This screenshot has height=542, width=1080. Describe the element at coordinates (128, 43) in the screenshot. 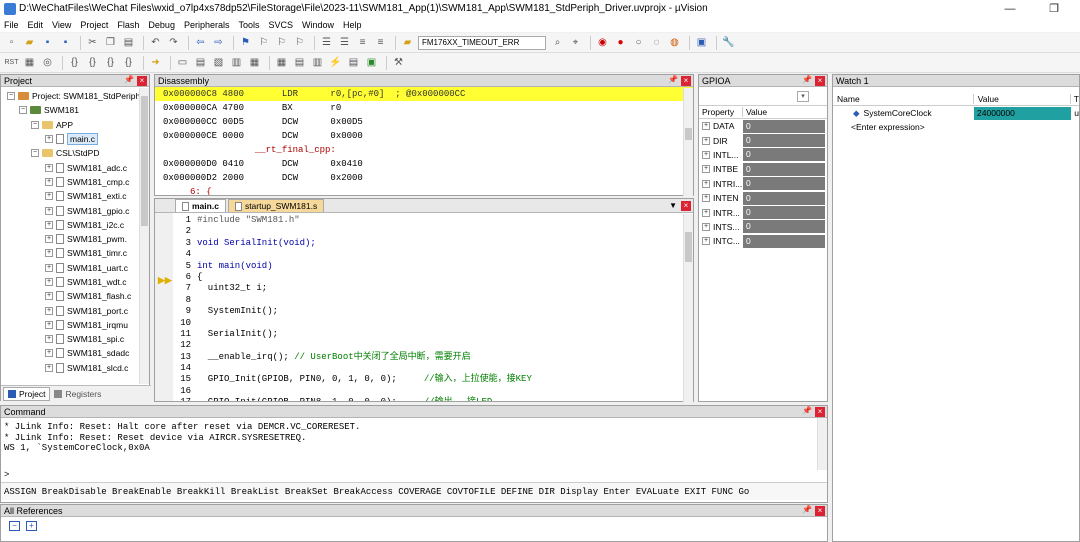

I see `paste-icon: ▤` at that location.